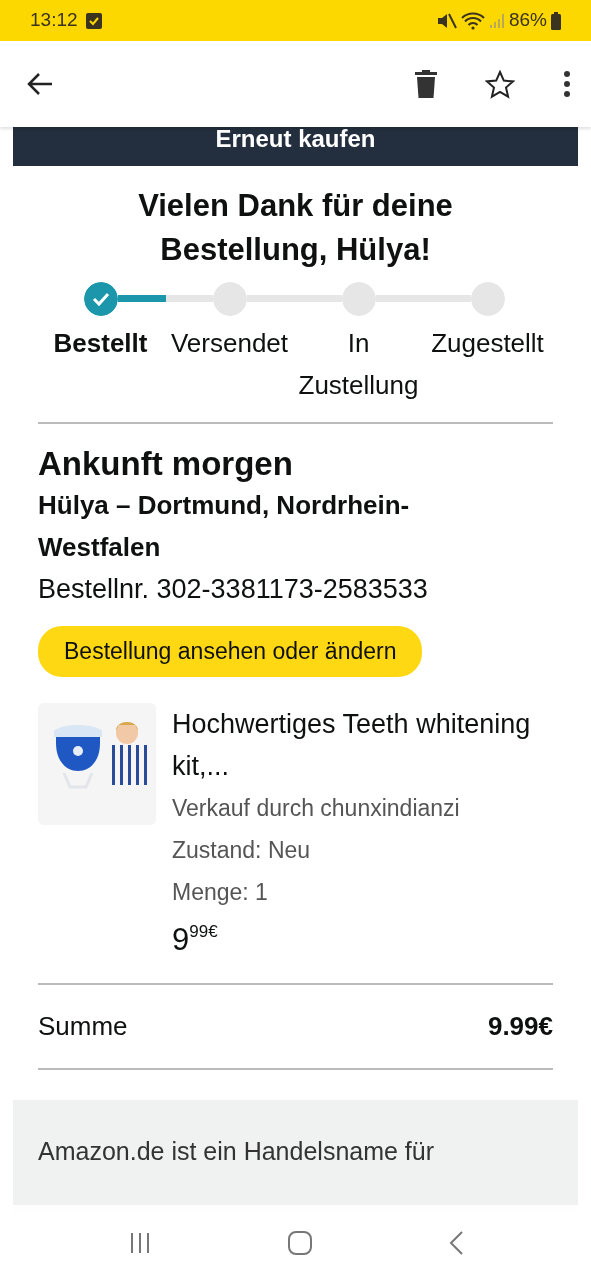 This screenshot has width=591, height=1280. Describe the element at coordinates (556, 20) in the screenshot. I see `battery-icon` at that location.